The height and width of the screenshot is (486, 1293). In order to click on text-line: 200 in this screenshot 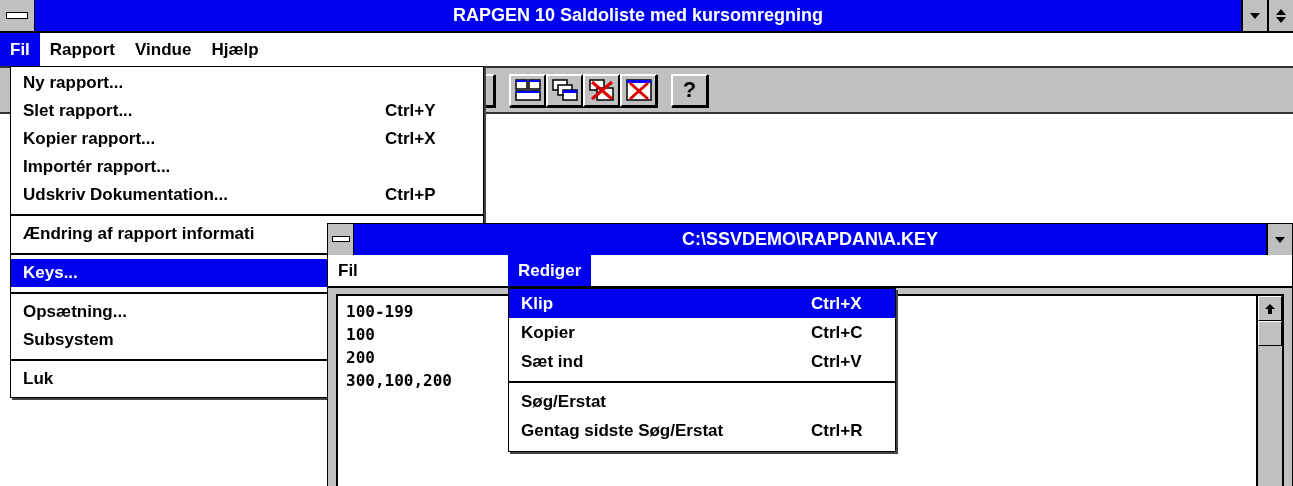, I will do `click(360, 358)`.